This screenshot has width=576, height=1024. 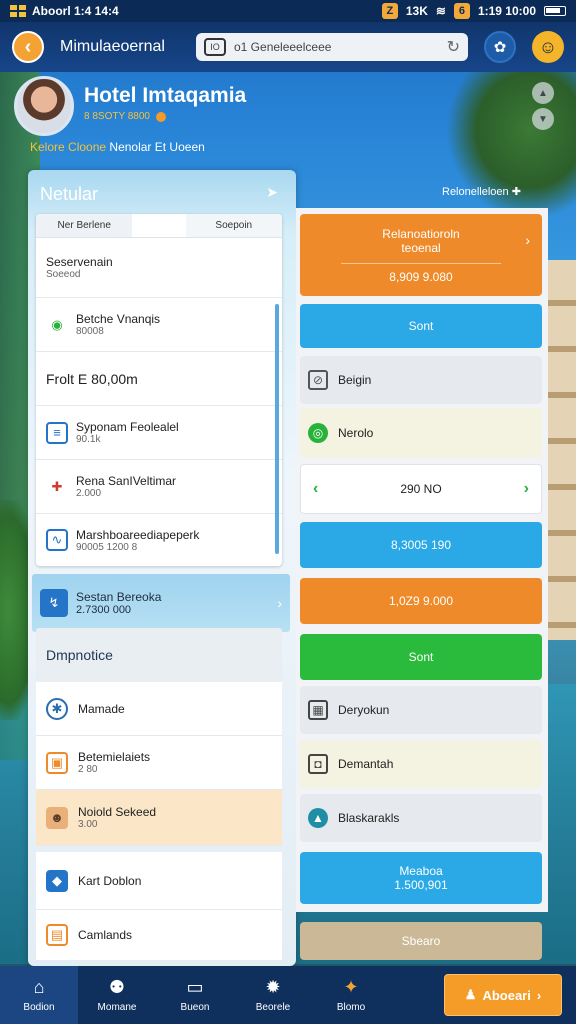 I want to click on nav-label: Bodion, so click(x=39, y=1007).